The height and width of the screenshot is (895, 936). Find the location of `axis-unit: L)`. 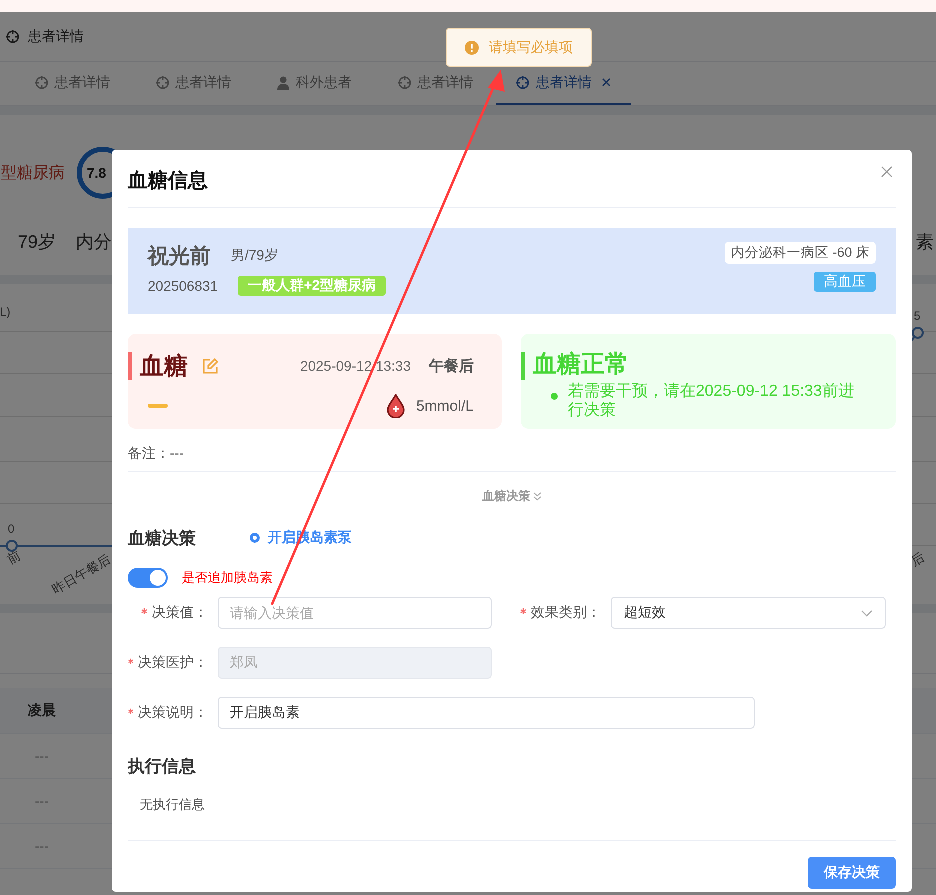

axis-unit: L) is located at coordinates (5, 312).